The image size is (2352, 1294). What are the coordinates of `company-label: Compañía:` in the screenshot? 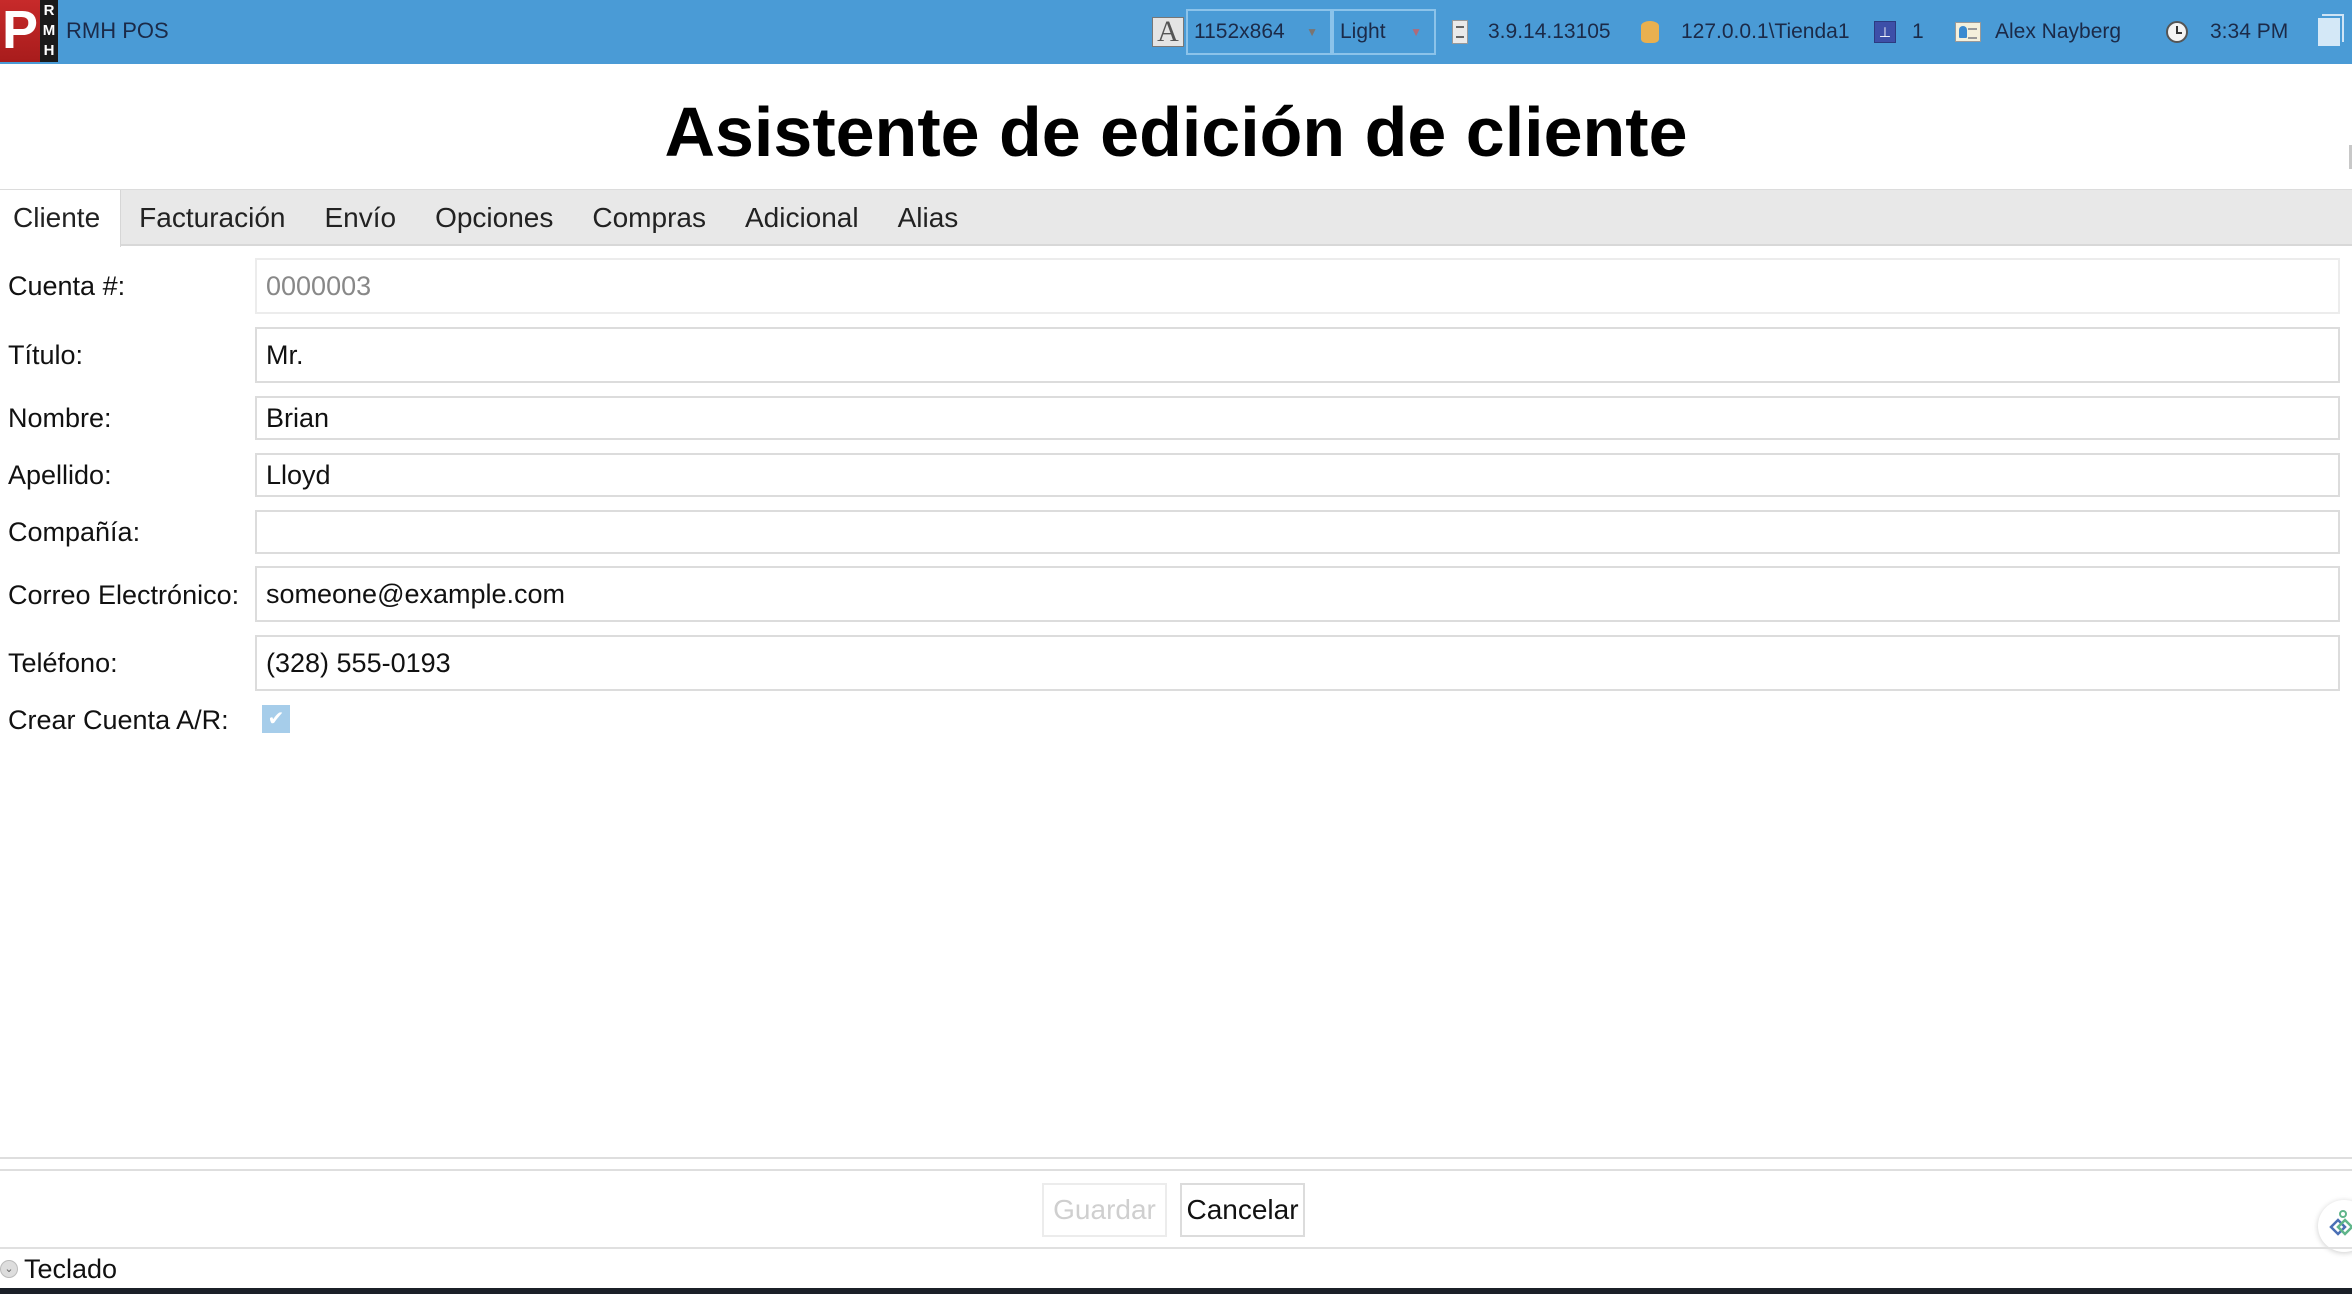 It's located at (74, 532).